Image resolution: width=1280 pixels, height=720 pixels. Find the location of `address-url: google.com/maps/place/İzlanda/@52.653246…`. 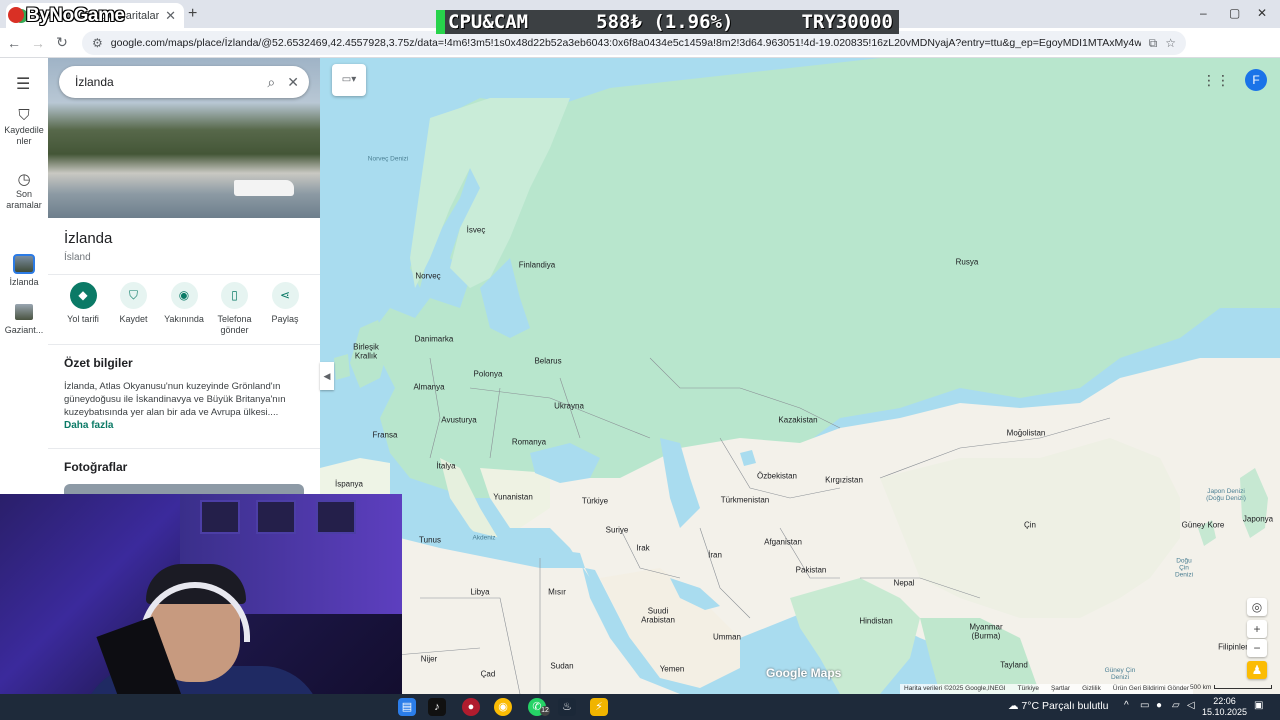

address-url: google.com/maps/place/İzlanda/@52.653246… is located at coordinates (626, 43).